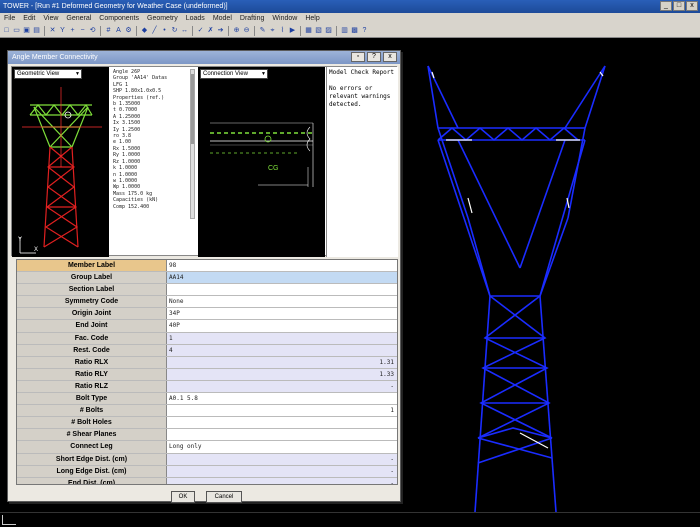  What do you see at coordinates (692, 6) in the screenshot?
I see `close-button: x` at bounding box center [692, 6].